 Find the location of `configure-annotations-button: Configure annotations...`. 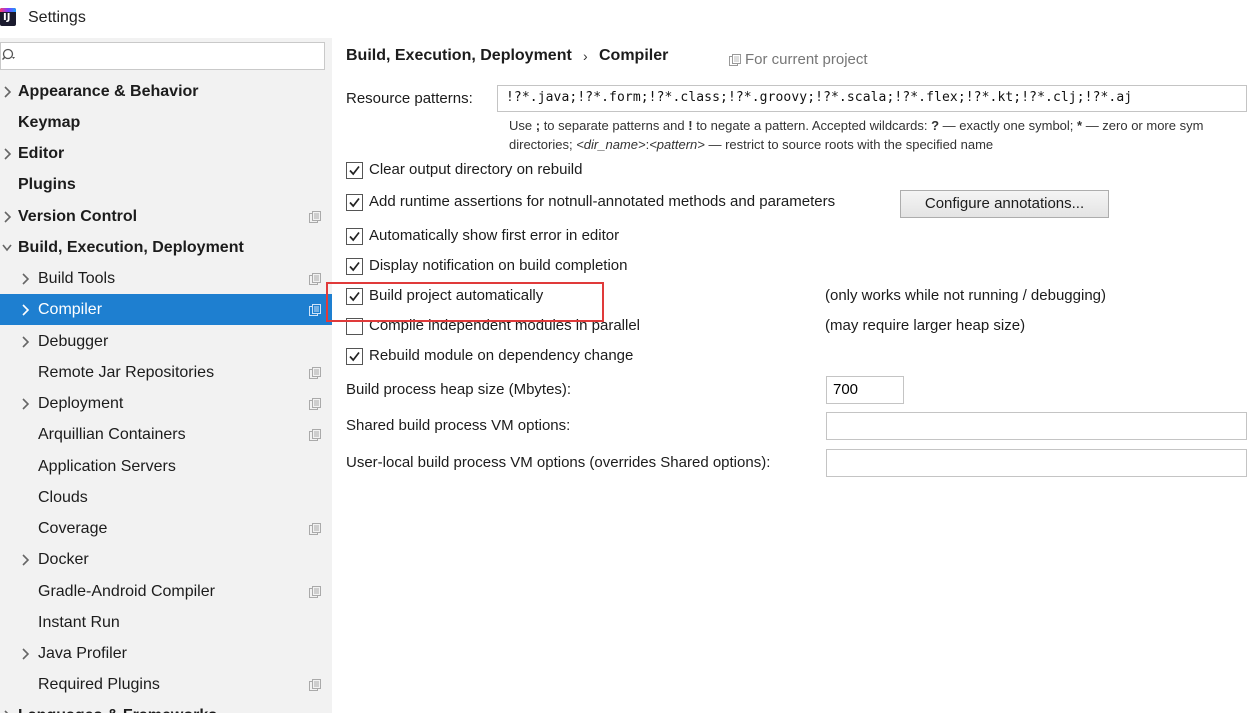

configure-annotations-button: Configure annotations... is located at coordinates (1004, 204).